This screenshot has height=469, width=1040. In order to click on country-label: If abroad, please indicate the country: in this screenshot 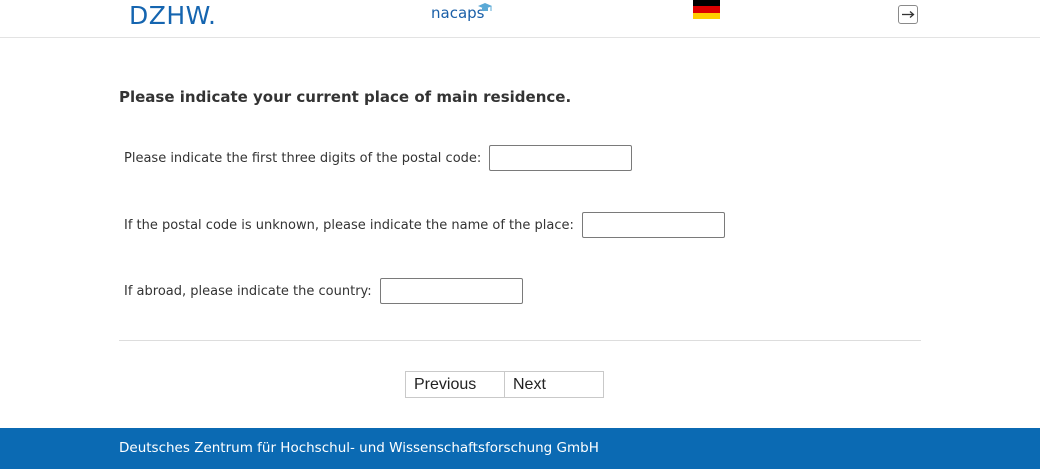, I will do `click(248, 291)`.